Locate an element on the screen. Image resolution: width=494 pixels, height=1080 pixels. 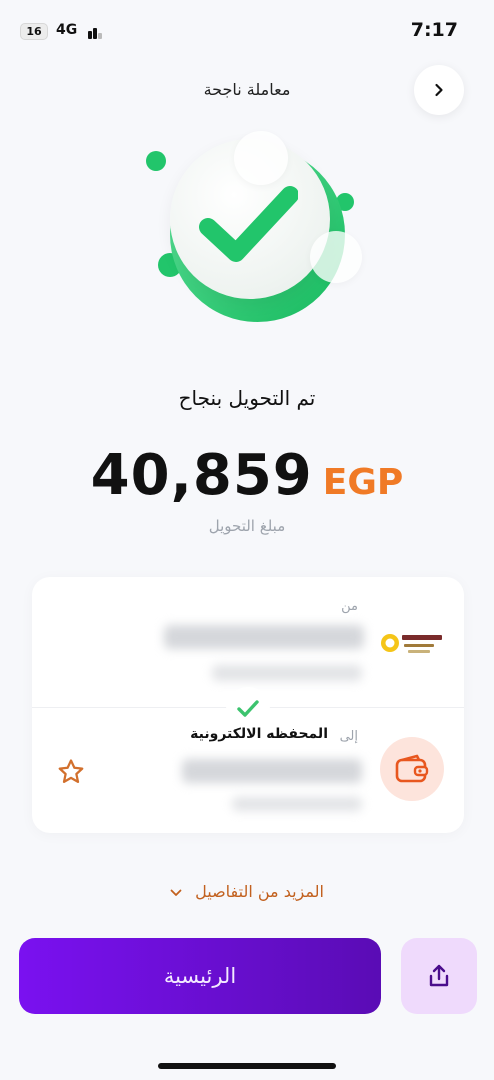
home-button: الرئيسية is located at coordinates (200, 976).